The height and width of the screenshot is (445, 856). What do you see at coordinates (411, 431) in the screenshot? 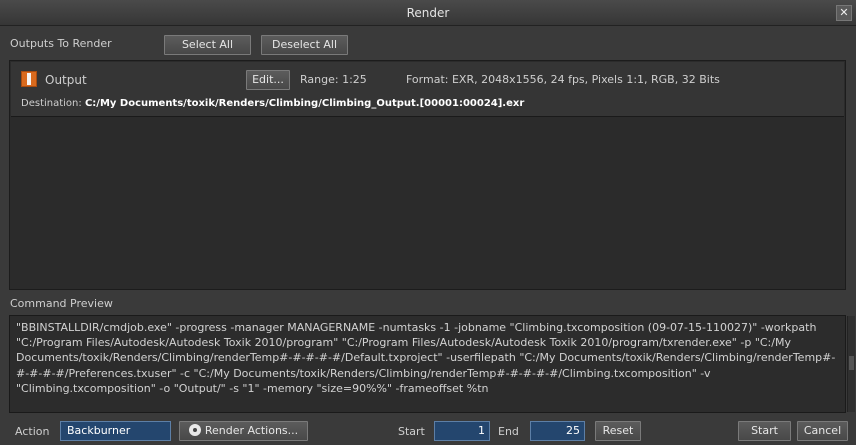
I see `start-frame-label: Start` at bounding box center [411, 431].